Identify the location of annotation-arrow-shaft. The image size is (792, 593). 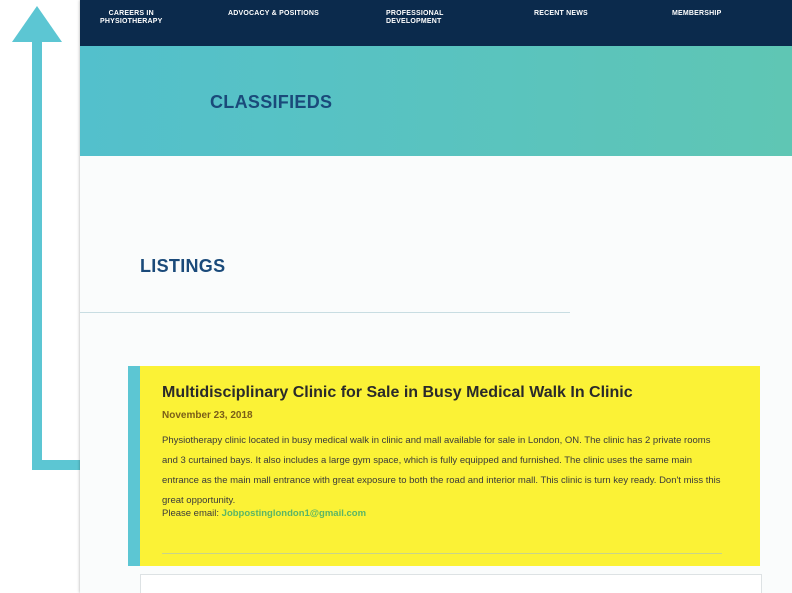
(37, 250).